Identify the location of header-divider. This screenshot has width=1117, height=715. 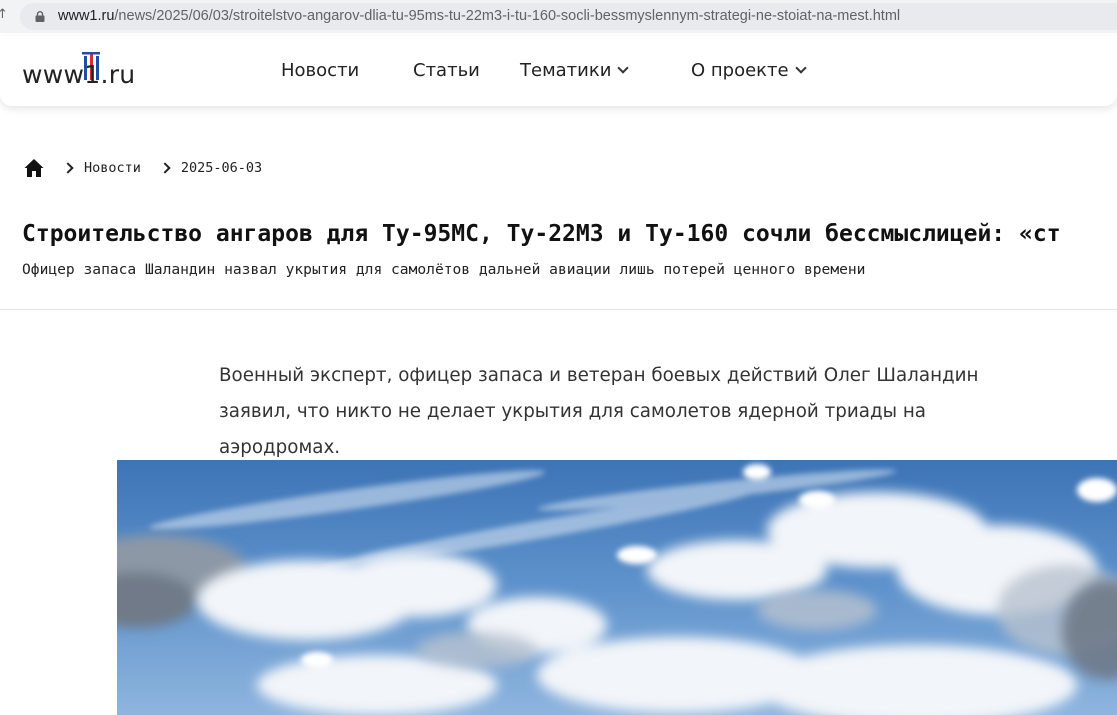
(558, 309).